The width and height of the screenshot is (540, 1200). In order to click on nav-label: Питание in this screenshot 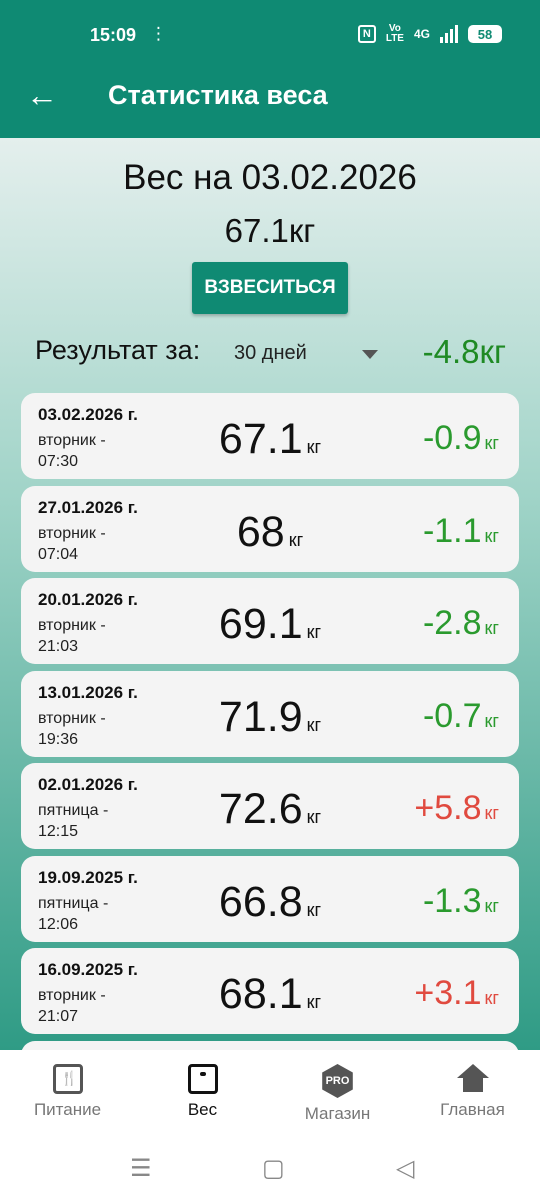, I will do `click(67, 1109)`.